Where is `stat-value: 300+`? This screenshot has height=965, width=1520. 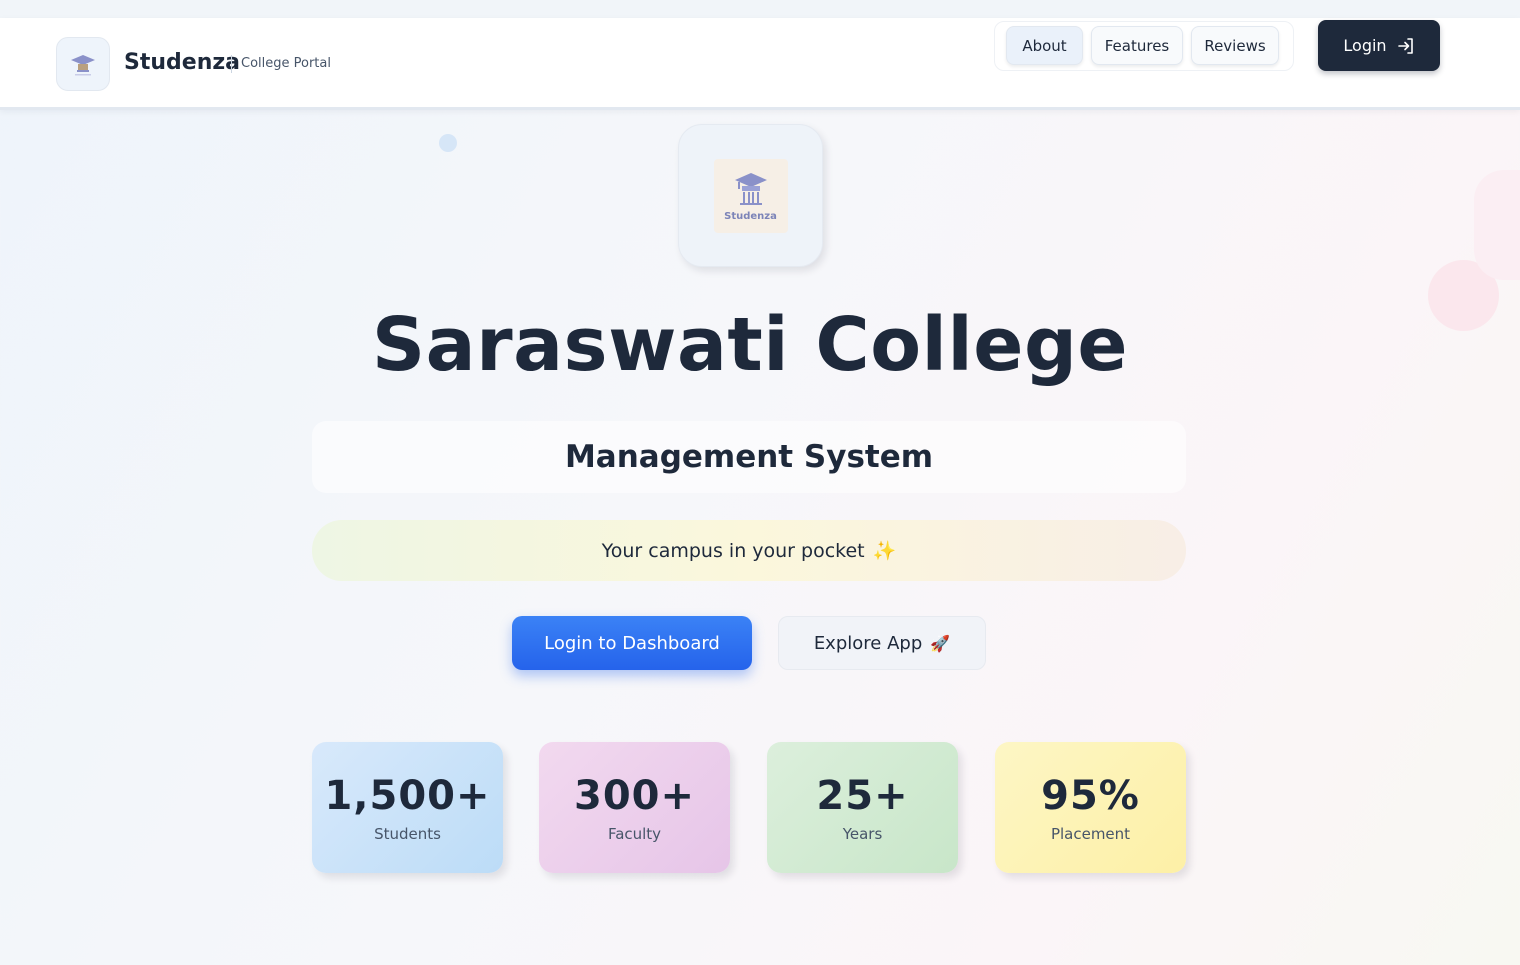
stat-value: 300+ is located at coordinates (634, 795).